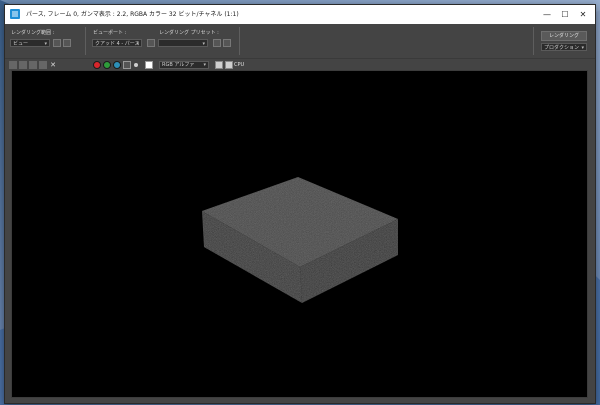 Image resolution: width=600 pixels, height=405 pixels. Describe the element at coordinates (219, 65) in the screenshot. I see `frame-window-icon` at that location.